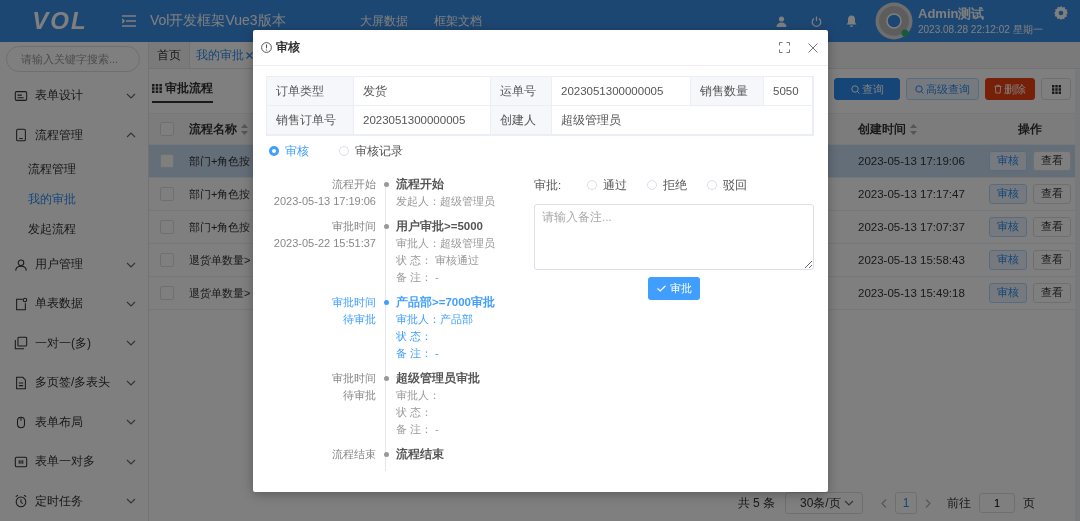 The image size is (1080, 521). Describe the element at coordinates (310, 120) in the screenshot. I see `field-label: 销售订单号` at that location.